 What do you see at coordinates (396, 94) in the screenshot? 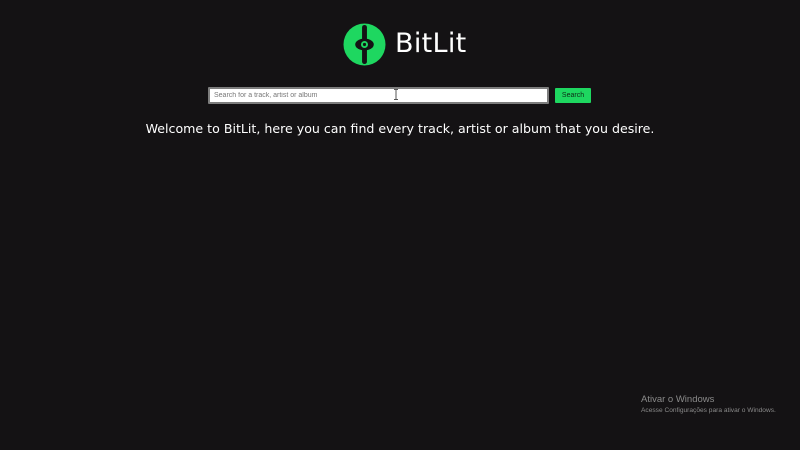
I see `text-cursor-icon` at bounding box center [396, 94].